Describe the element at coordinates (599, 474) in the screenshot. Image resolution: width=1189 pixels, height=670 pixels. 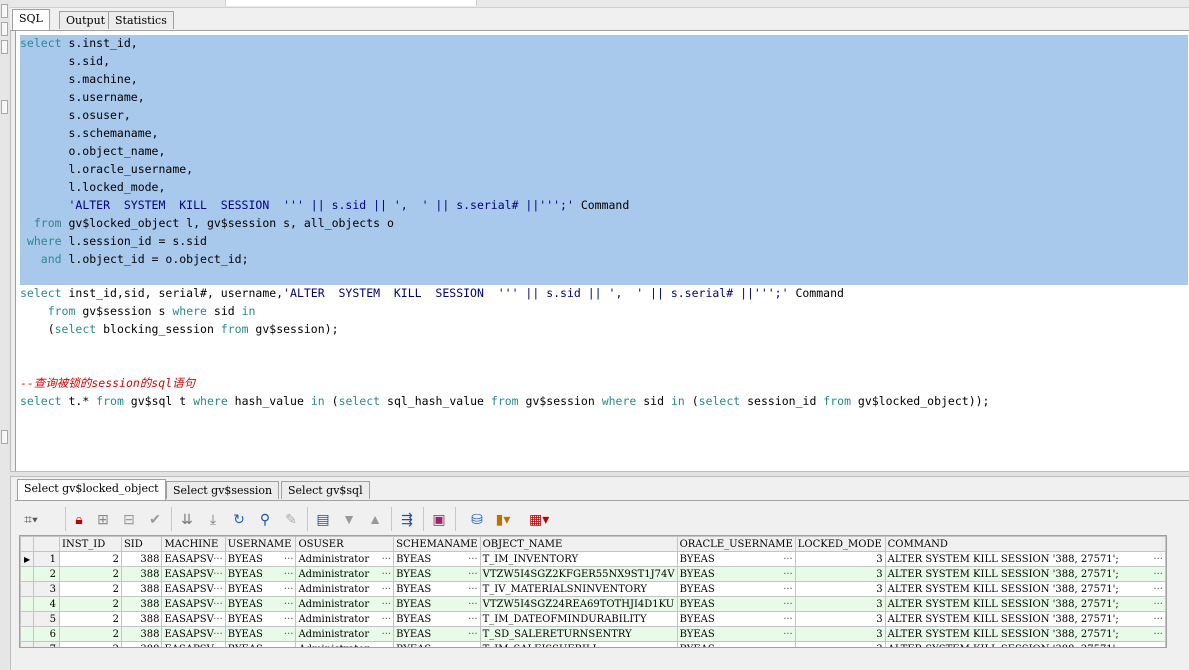
I see `pane-splitter` at that location.